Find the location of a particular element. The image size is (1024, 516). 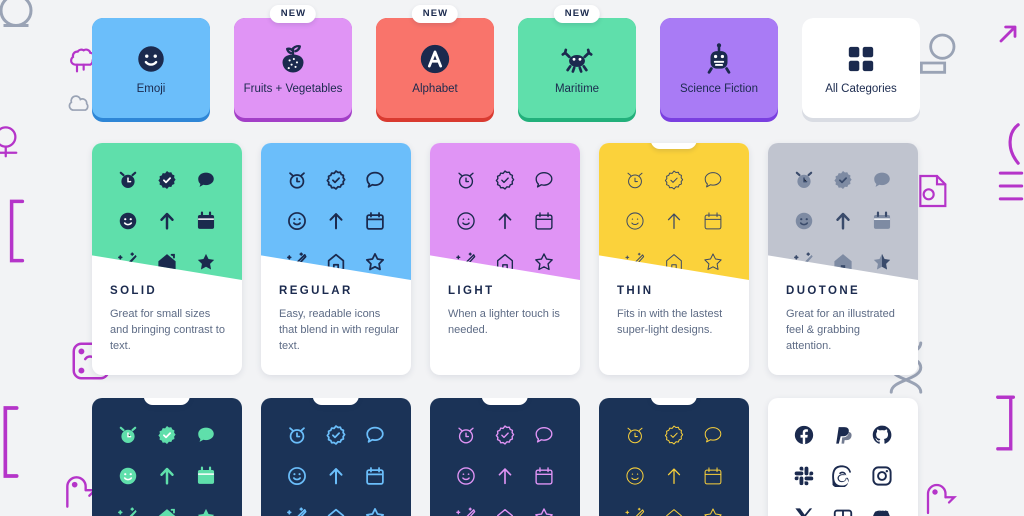

category-card-face: All Categories is located at coordinates (861, 68).